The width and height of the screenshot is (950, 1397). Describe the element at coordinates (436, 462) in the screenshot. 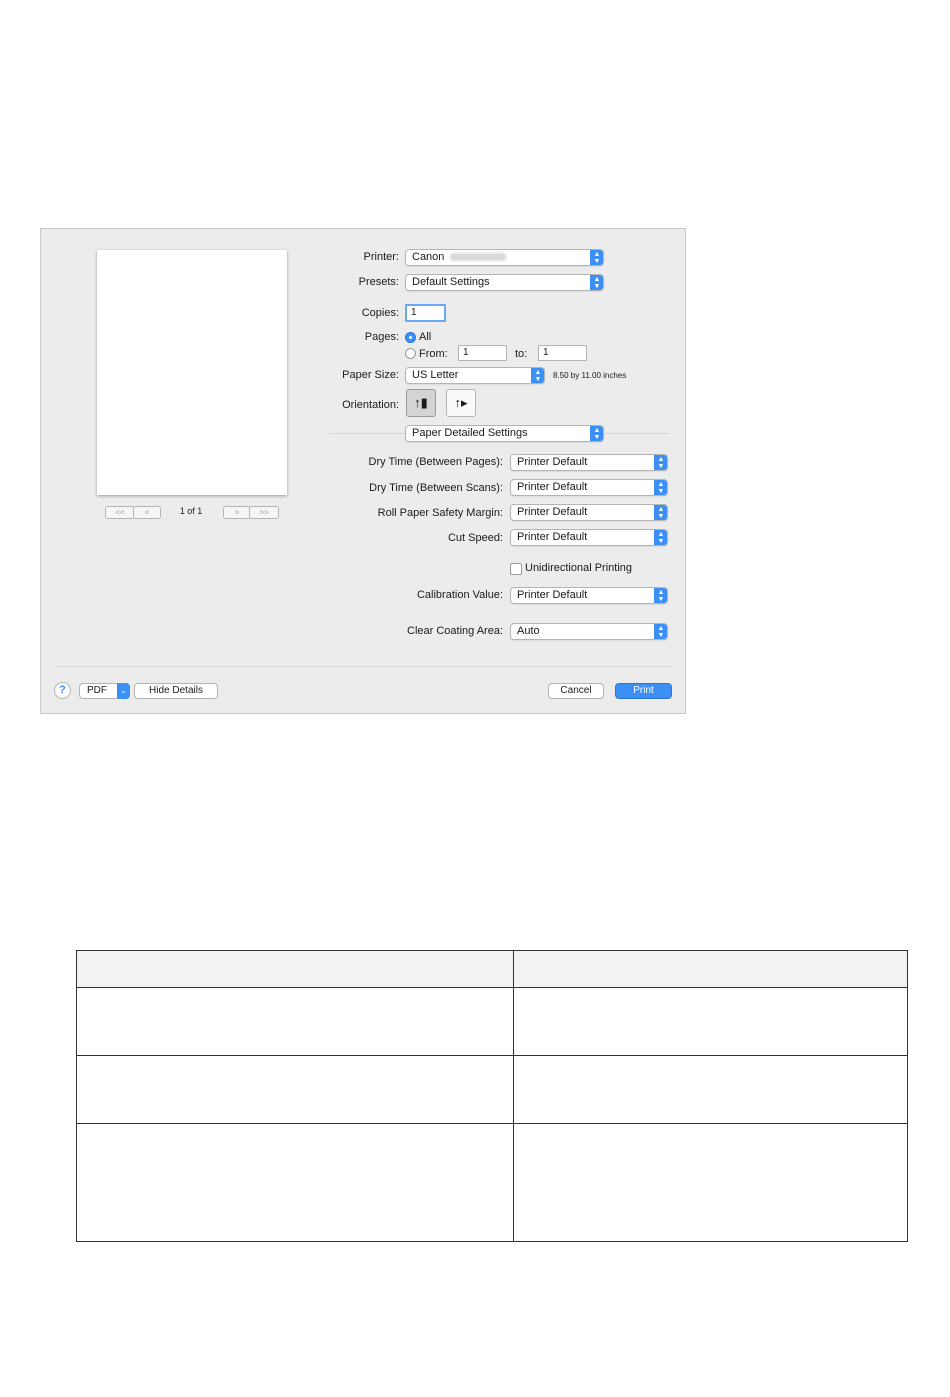

I see `dry-time-pages-label: Dry Time (Between Pages):` at that location.